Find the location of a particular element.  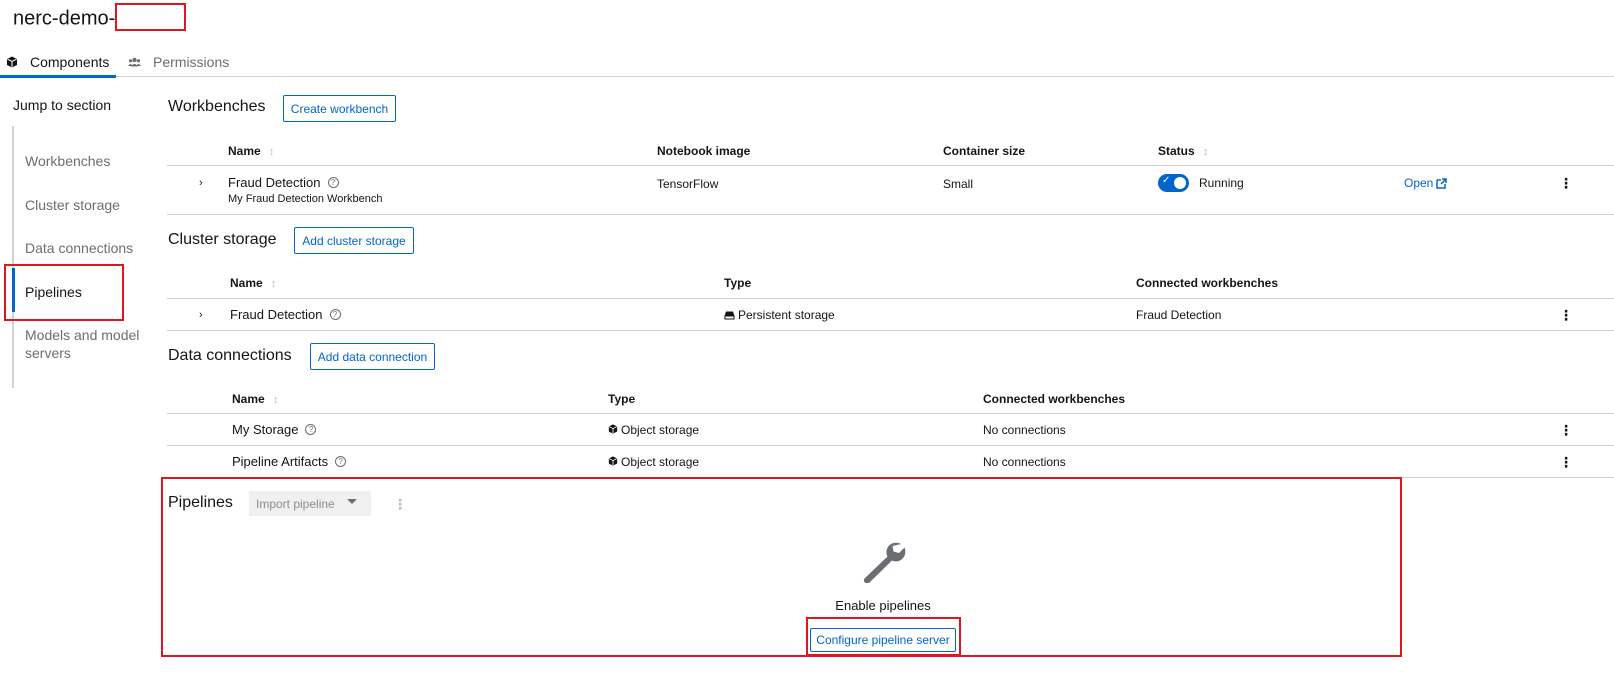

configure-pipeline-server-button: Configure pipeline server is located at coordinates (883, 640).